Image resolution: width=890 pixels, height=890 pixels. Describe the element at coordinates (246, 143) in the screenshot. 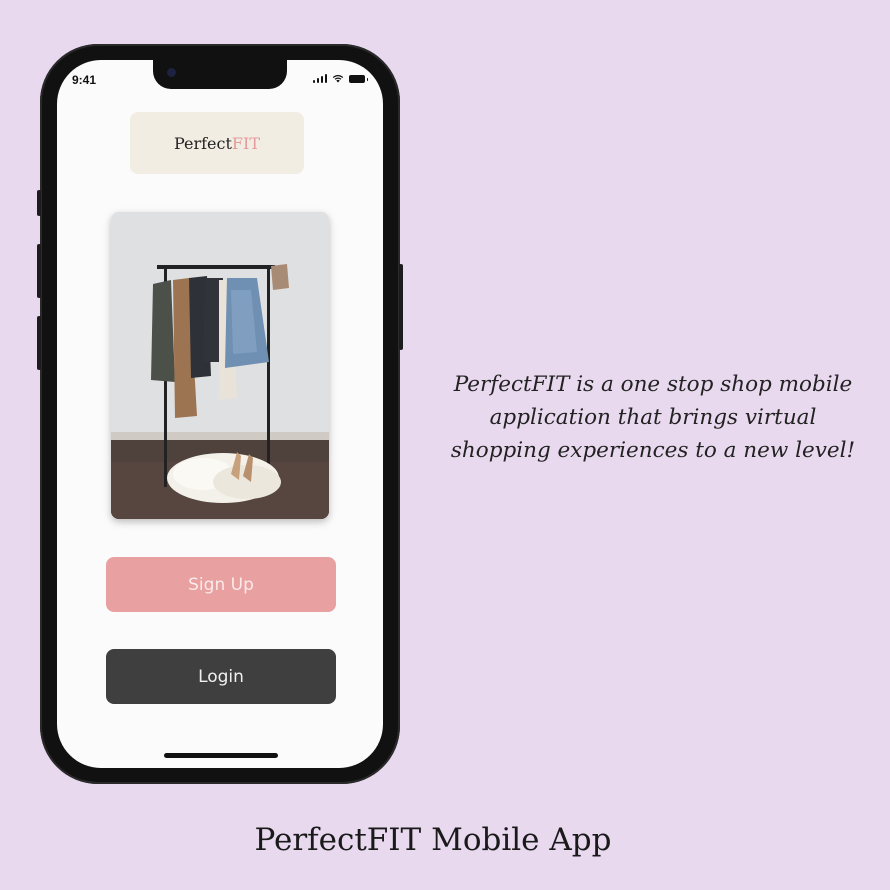

I see `logo-suffix: FIT` at that location.